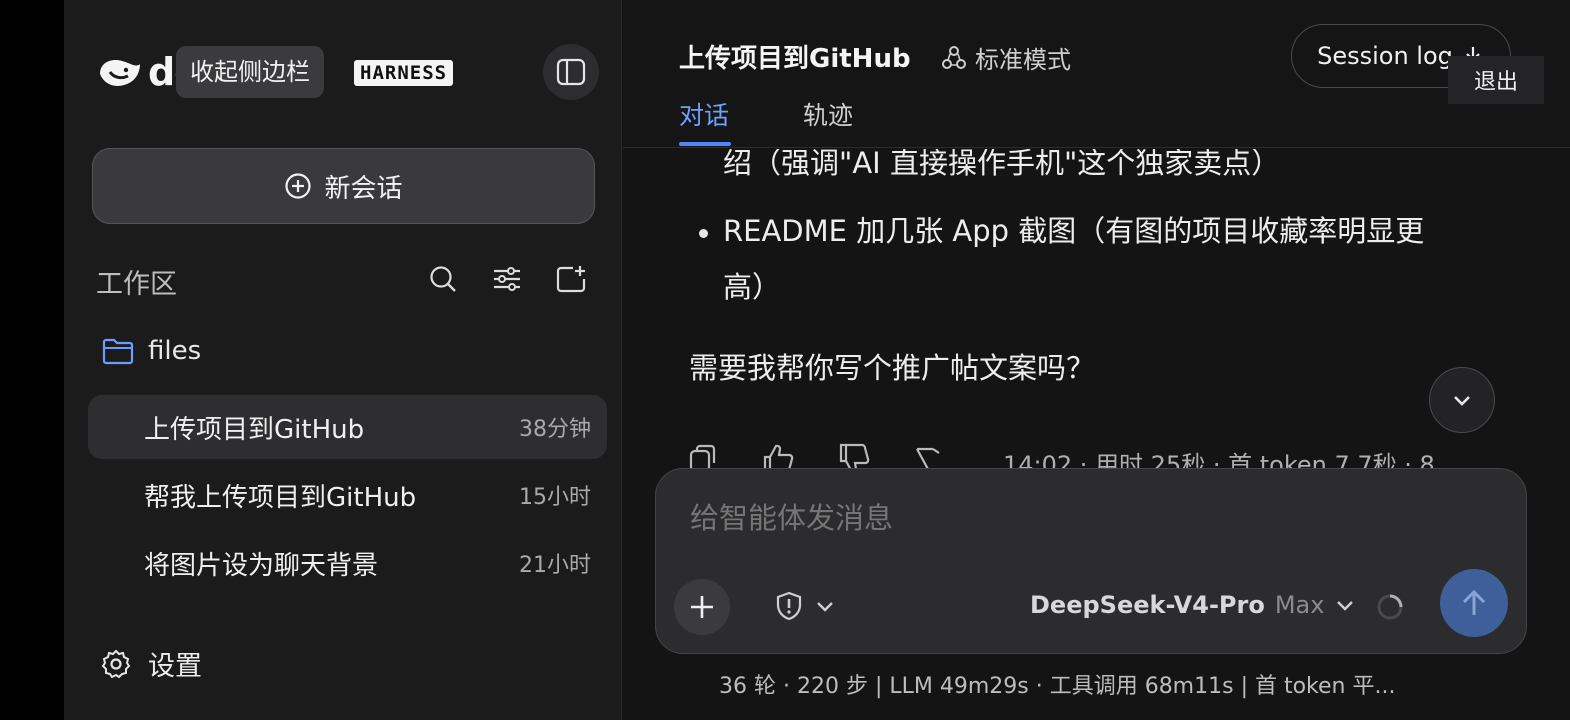 This screenshot has width=1570, height=720. I want to click on exit-tooltip: 退出, so click(1496, 80).